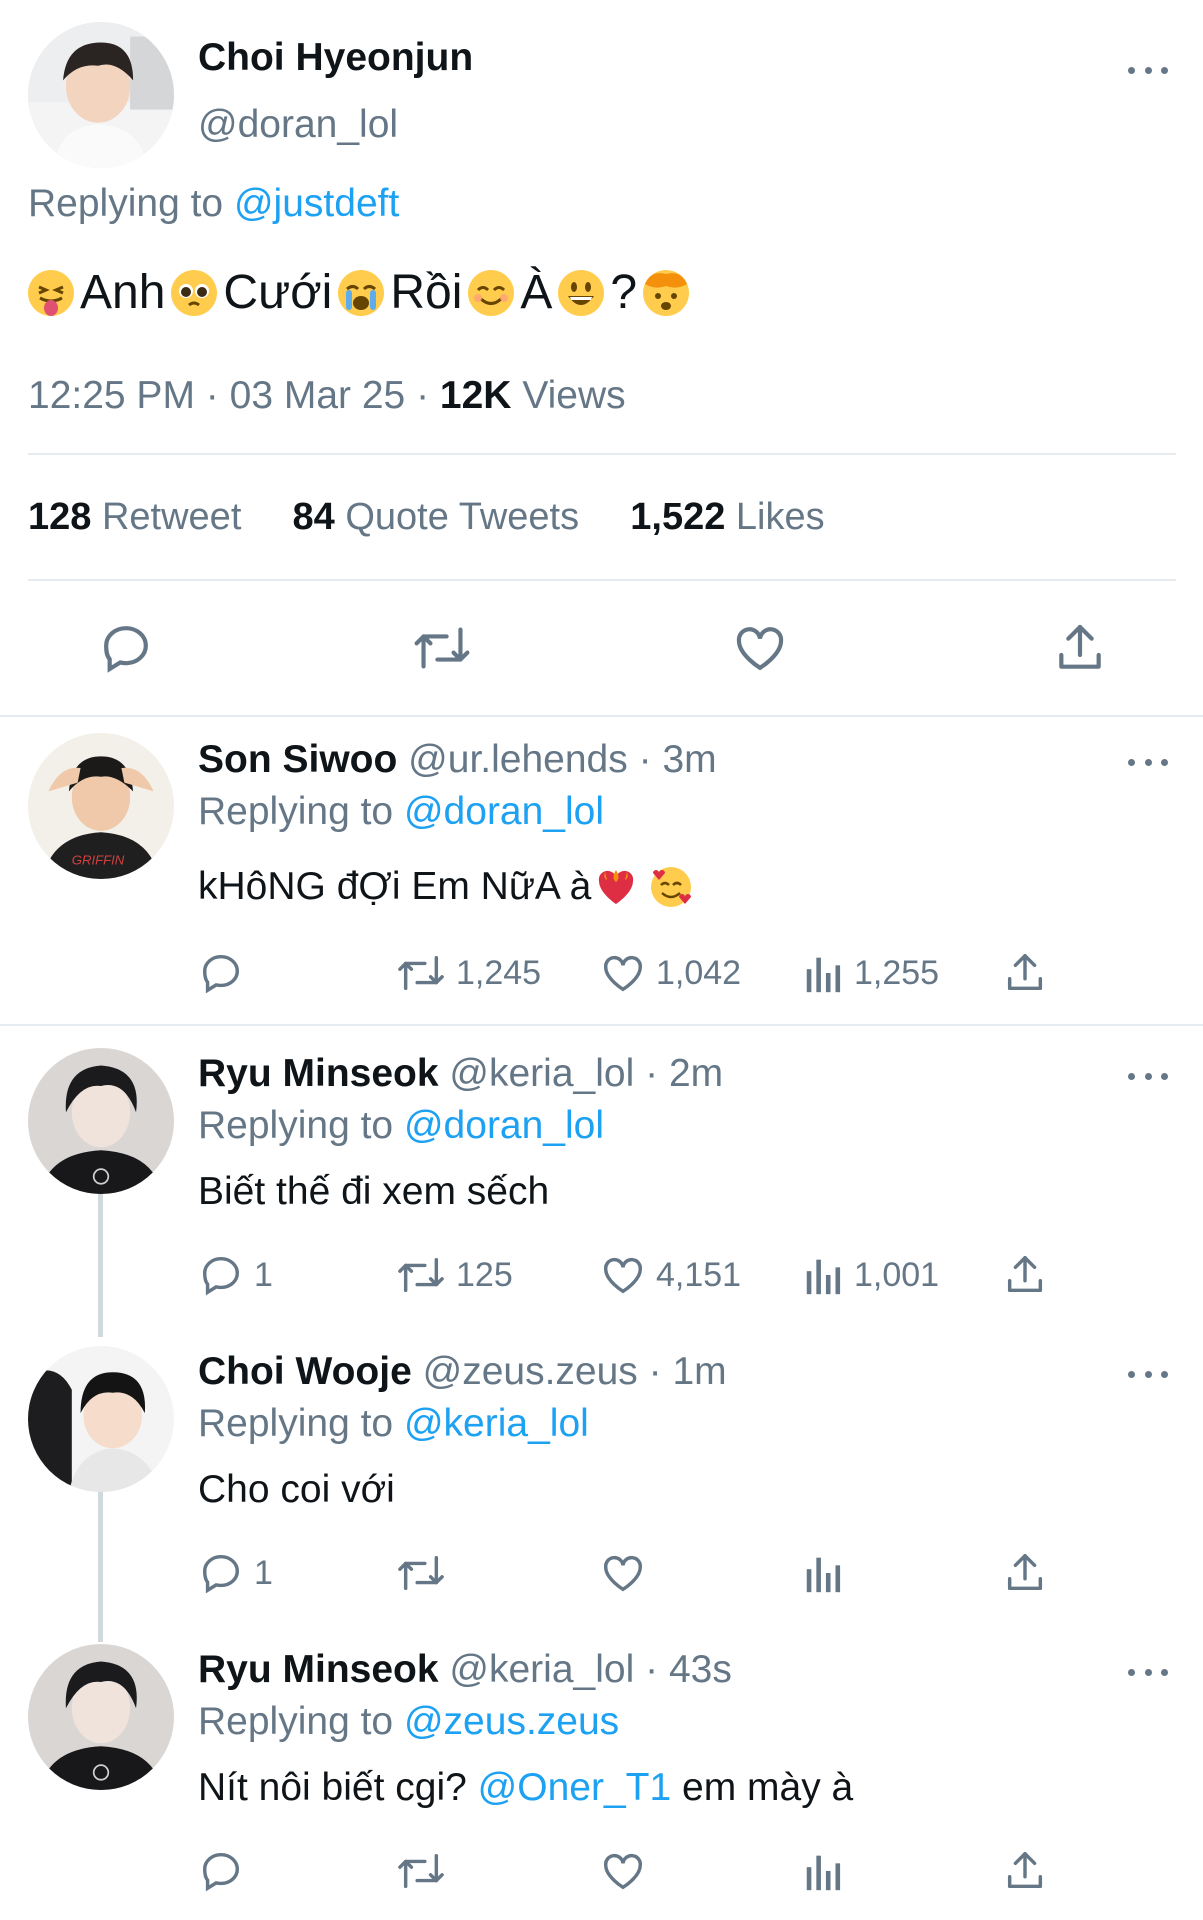 This screenshot has width=1203, height=1920. Describe the element at coordinates (689, 759) in the screenshot. I see `reply-time: 3m` at that location.